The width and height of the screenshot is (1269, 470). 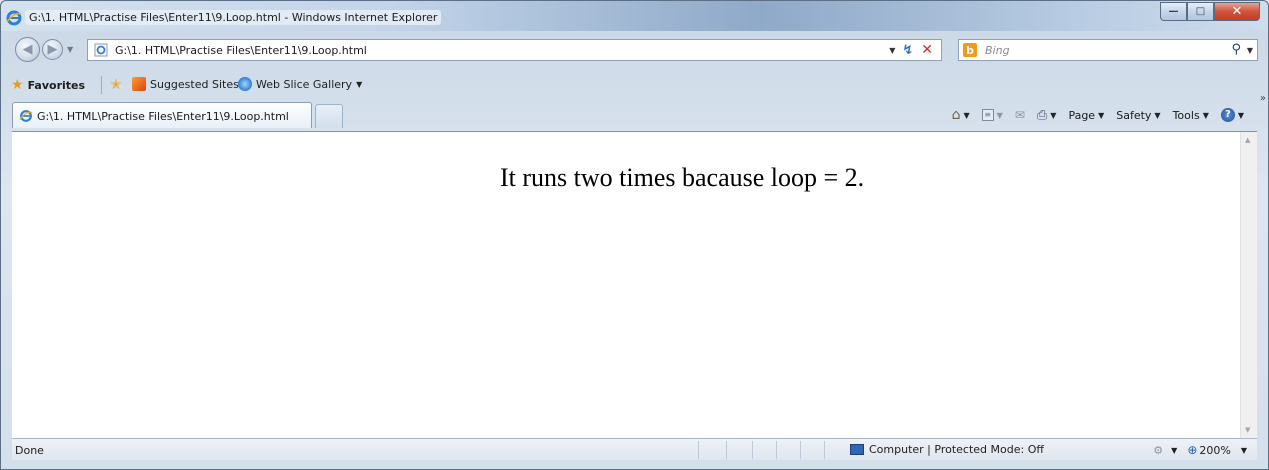 I want to click on print-button: ⎙ ▼, so click(x=1047, y=115).